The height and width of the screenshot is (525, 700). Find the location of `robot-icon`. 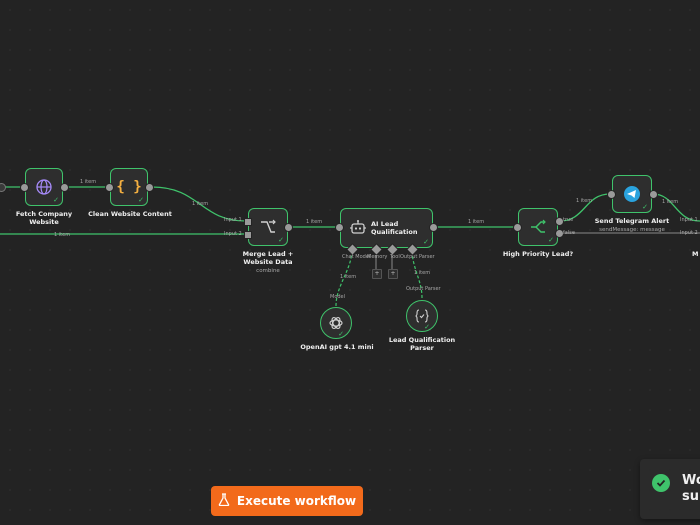

robot-icon is located at coordinates (358, 230).